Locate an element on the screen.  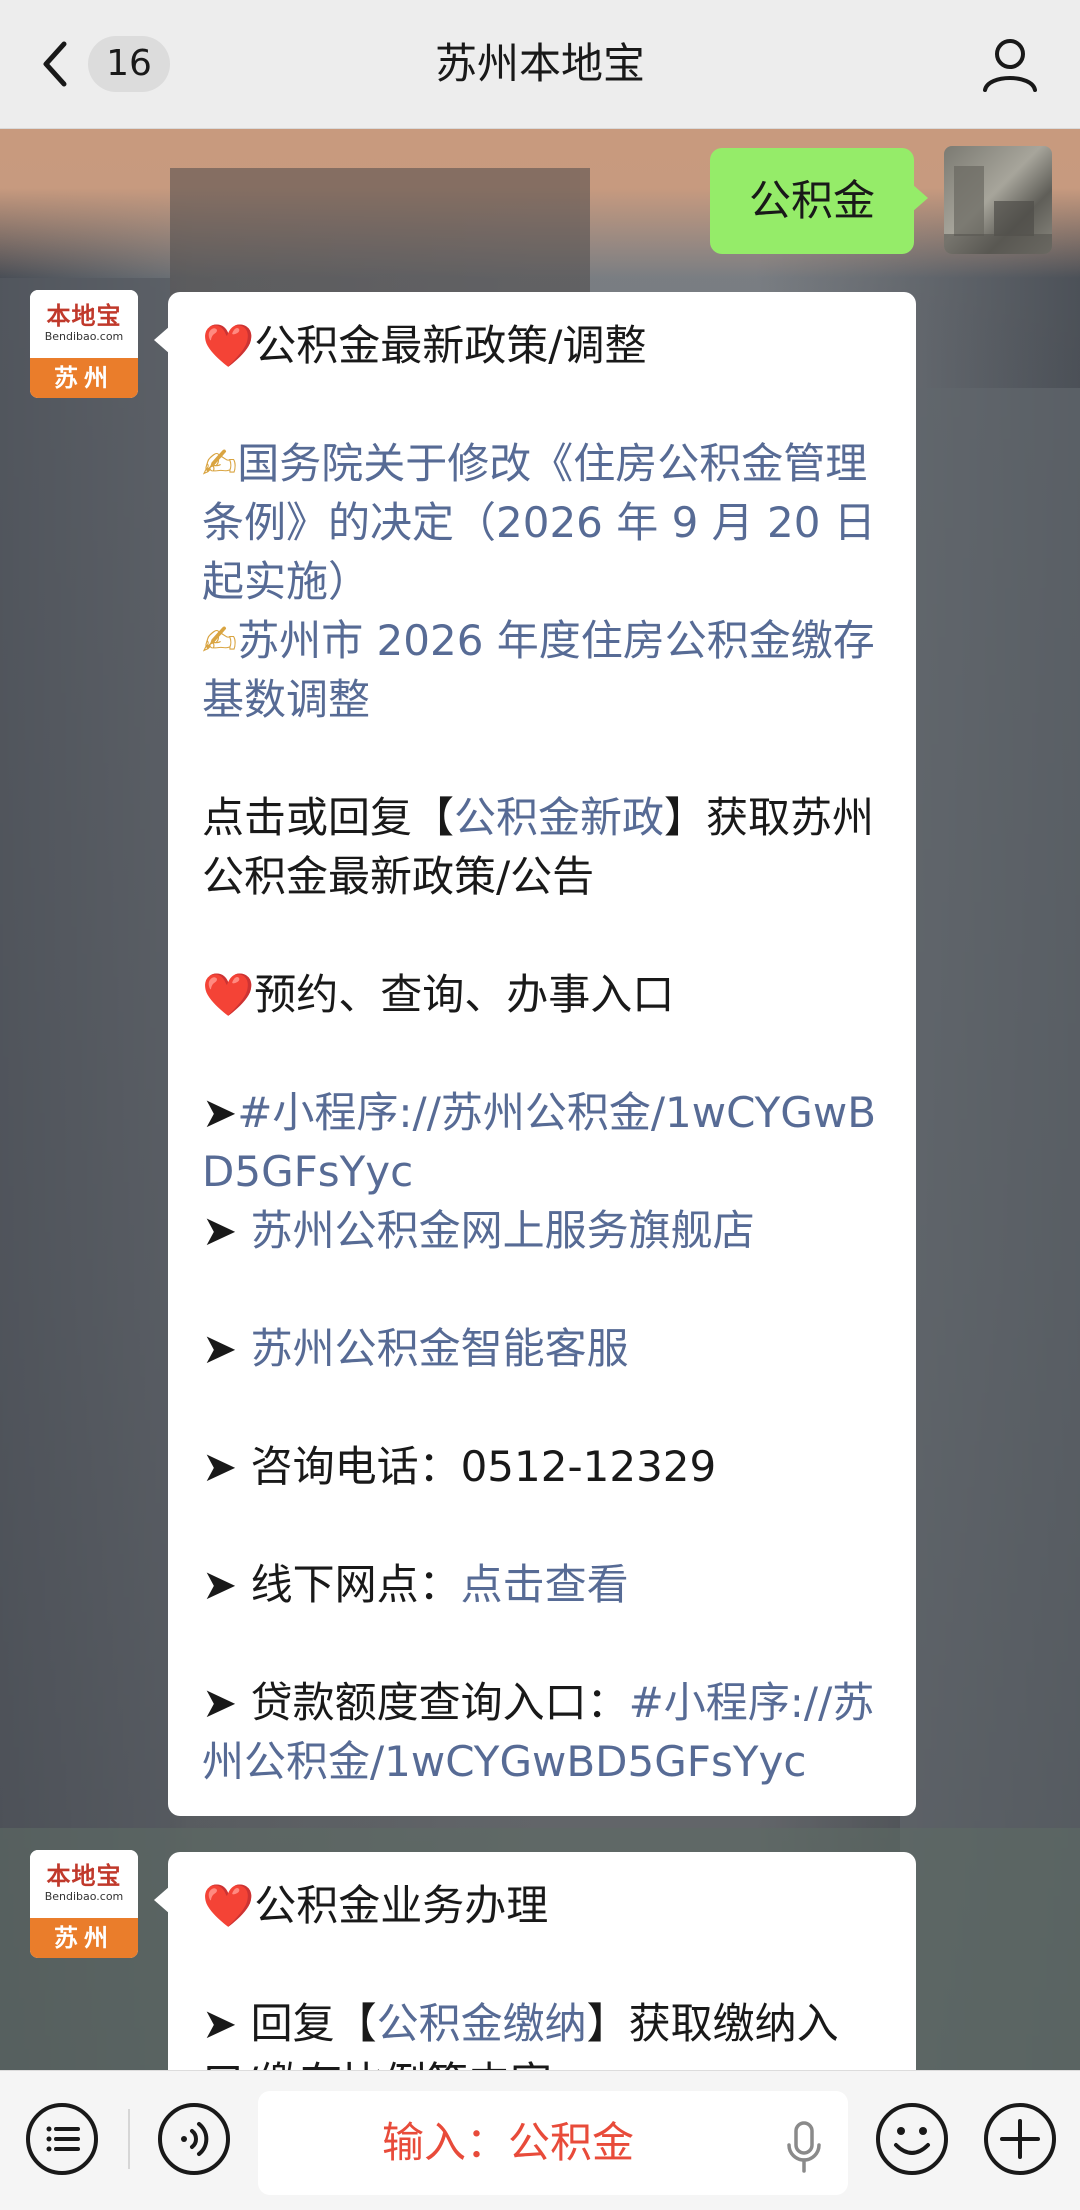
back-button: 16 is located at coordinates (105, 64).